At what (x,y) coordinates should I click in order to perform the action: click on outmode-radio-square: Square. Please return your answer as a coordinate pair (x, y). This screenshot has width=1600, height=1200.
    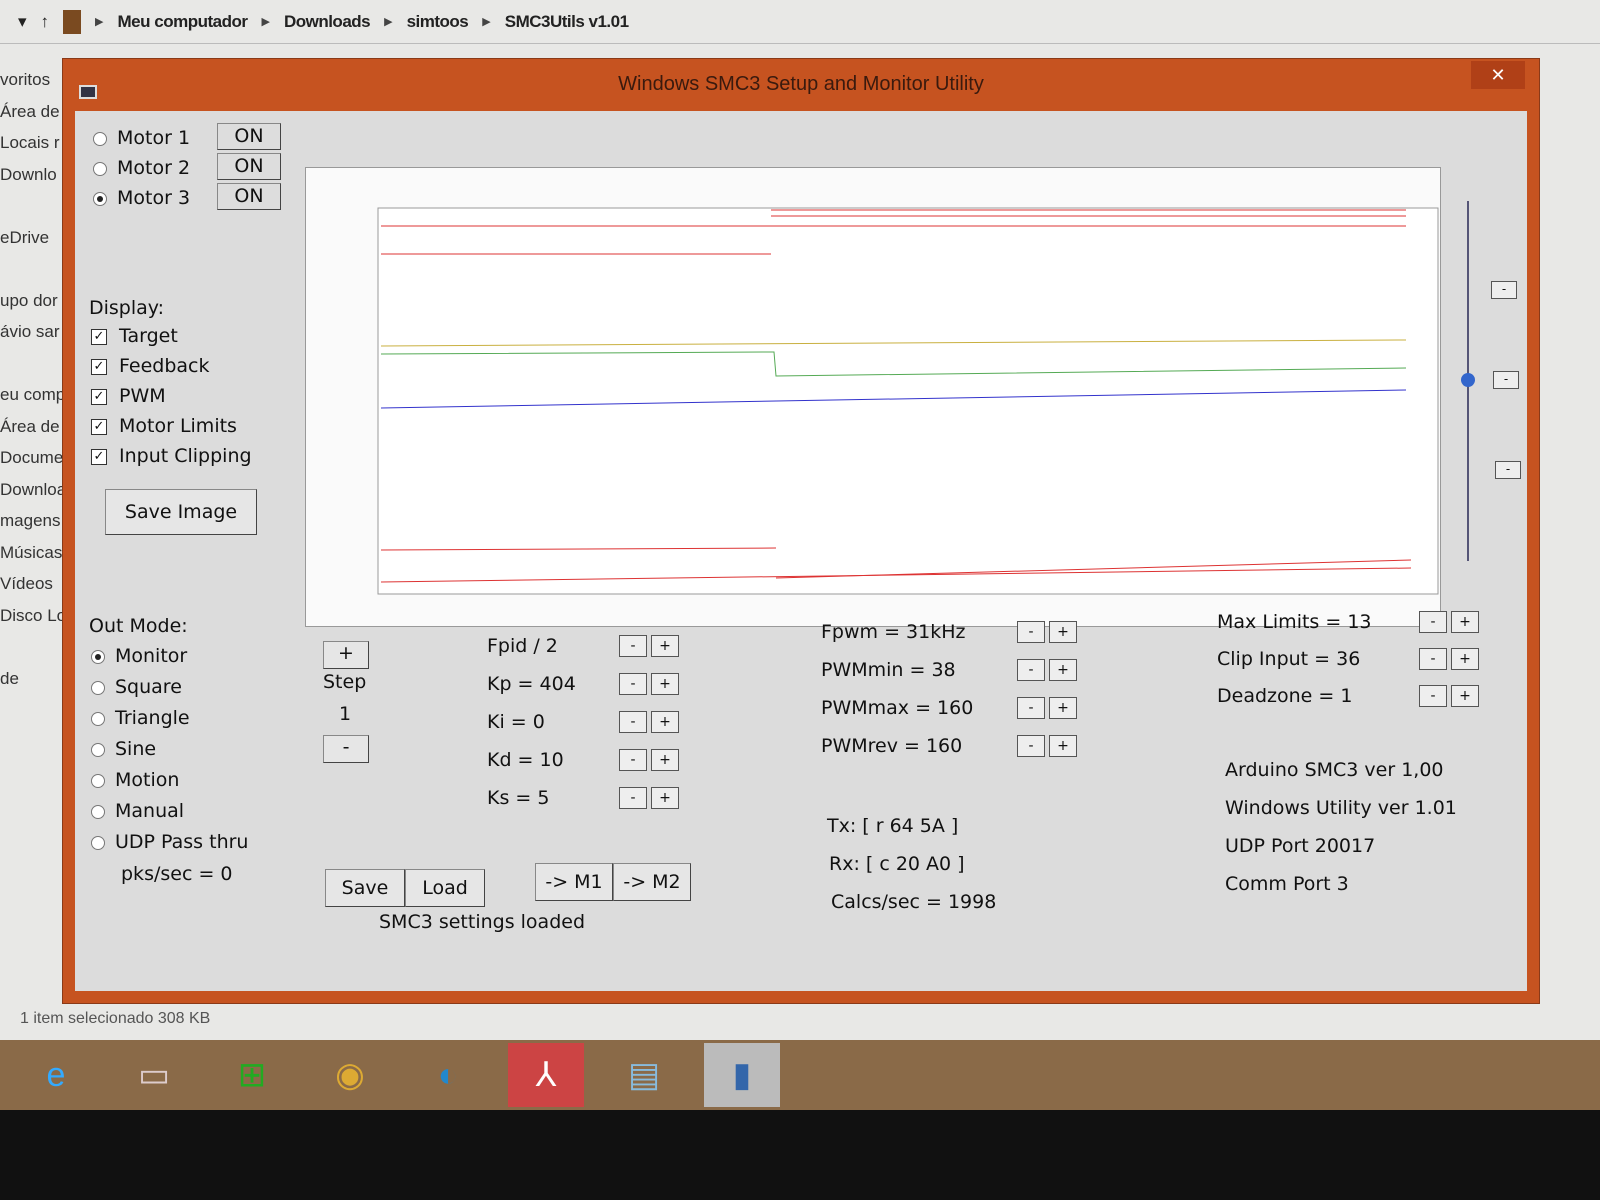
    Looking at the image, I should click on (136, 687).